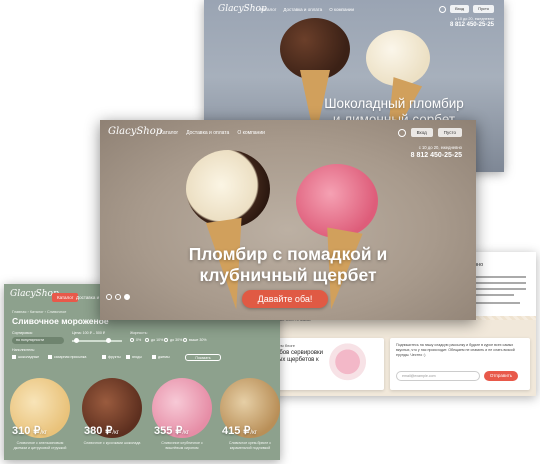 This screenshot has width=540, height=464. I want to click on fat-option: 0%, so click(136, 340).